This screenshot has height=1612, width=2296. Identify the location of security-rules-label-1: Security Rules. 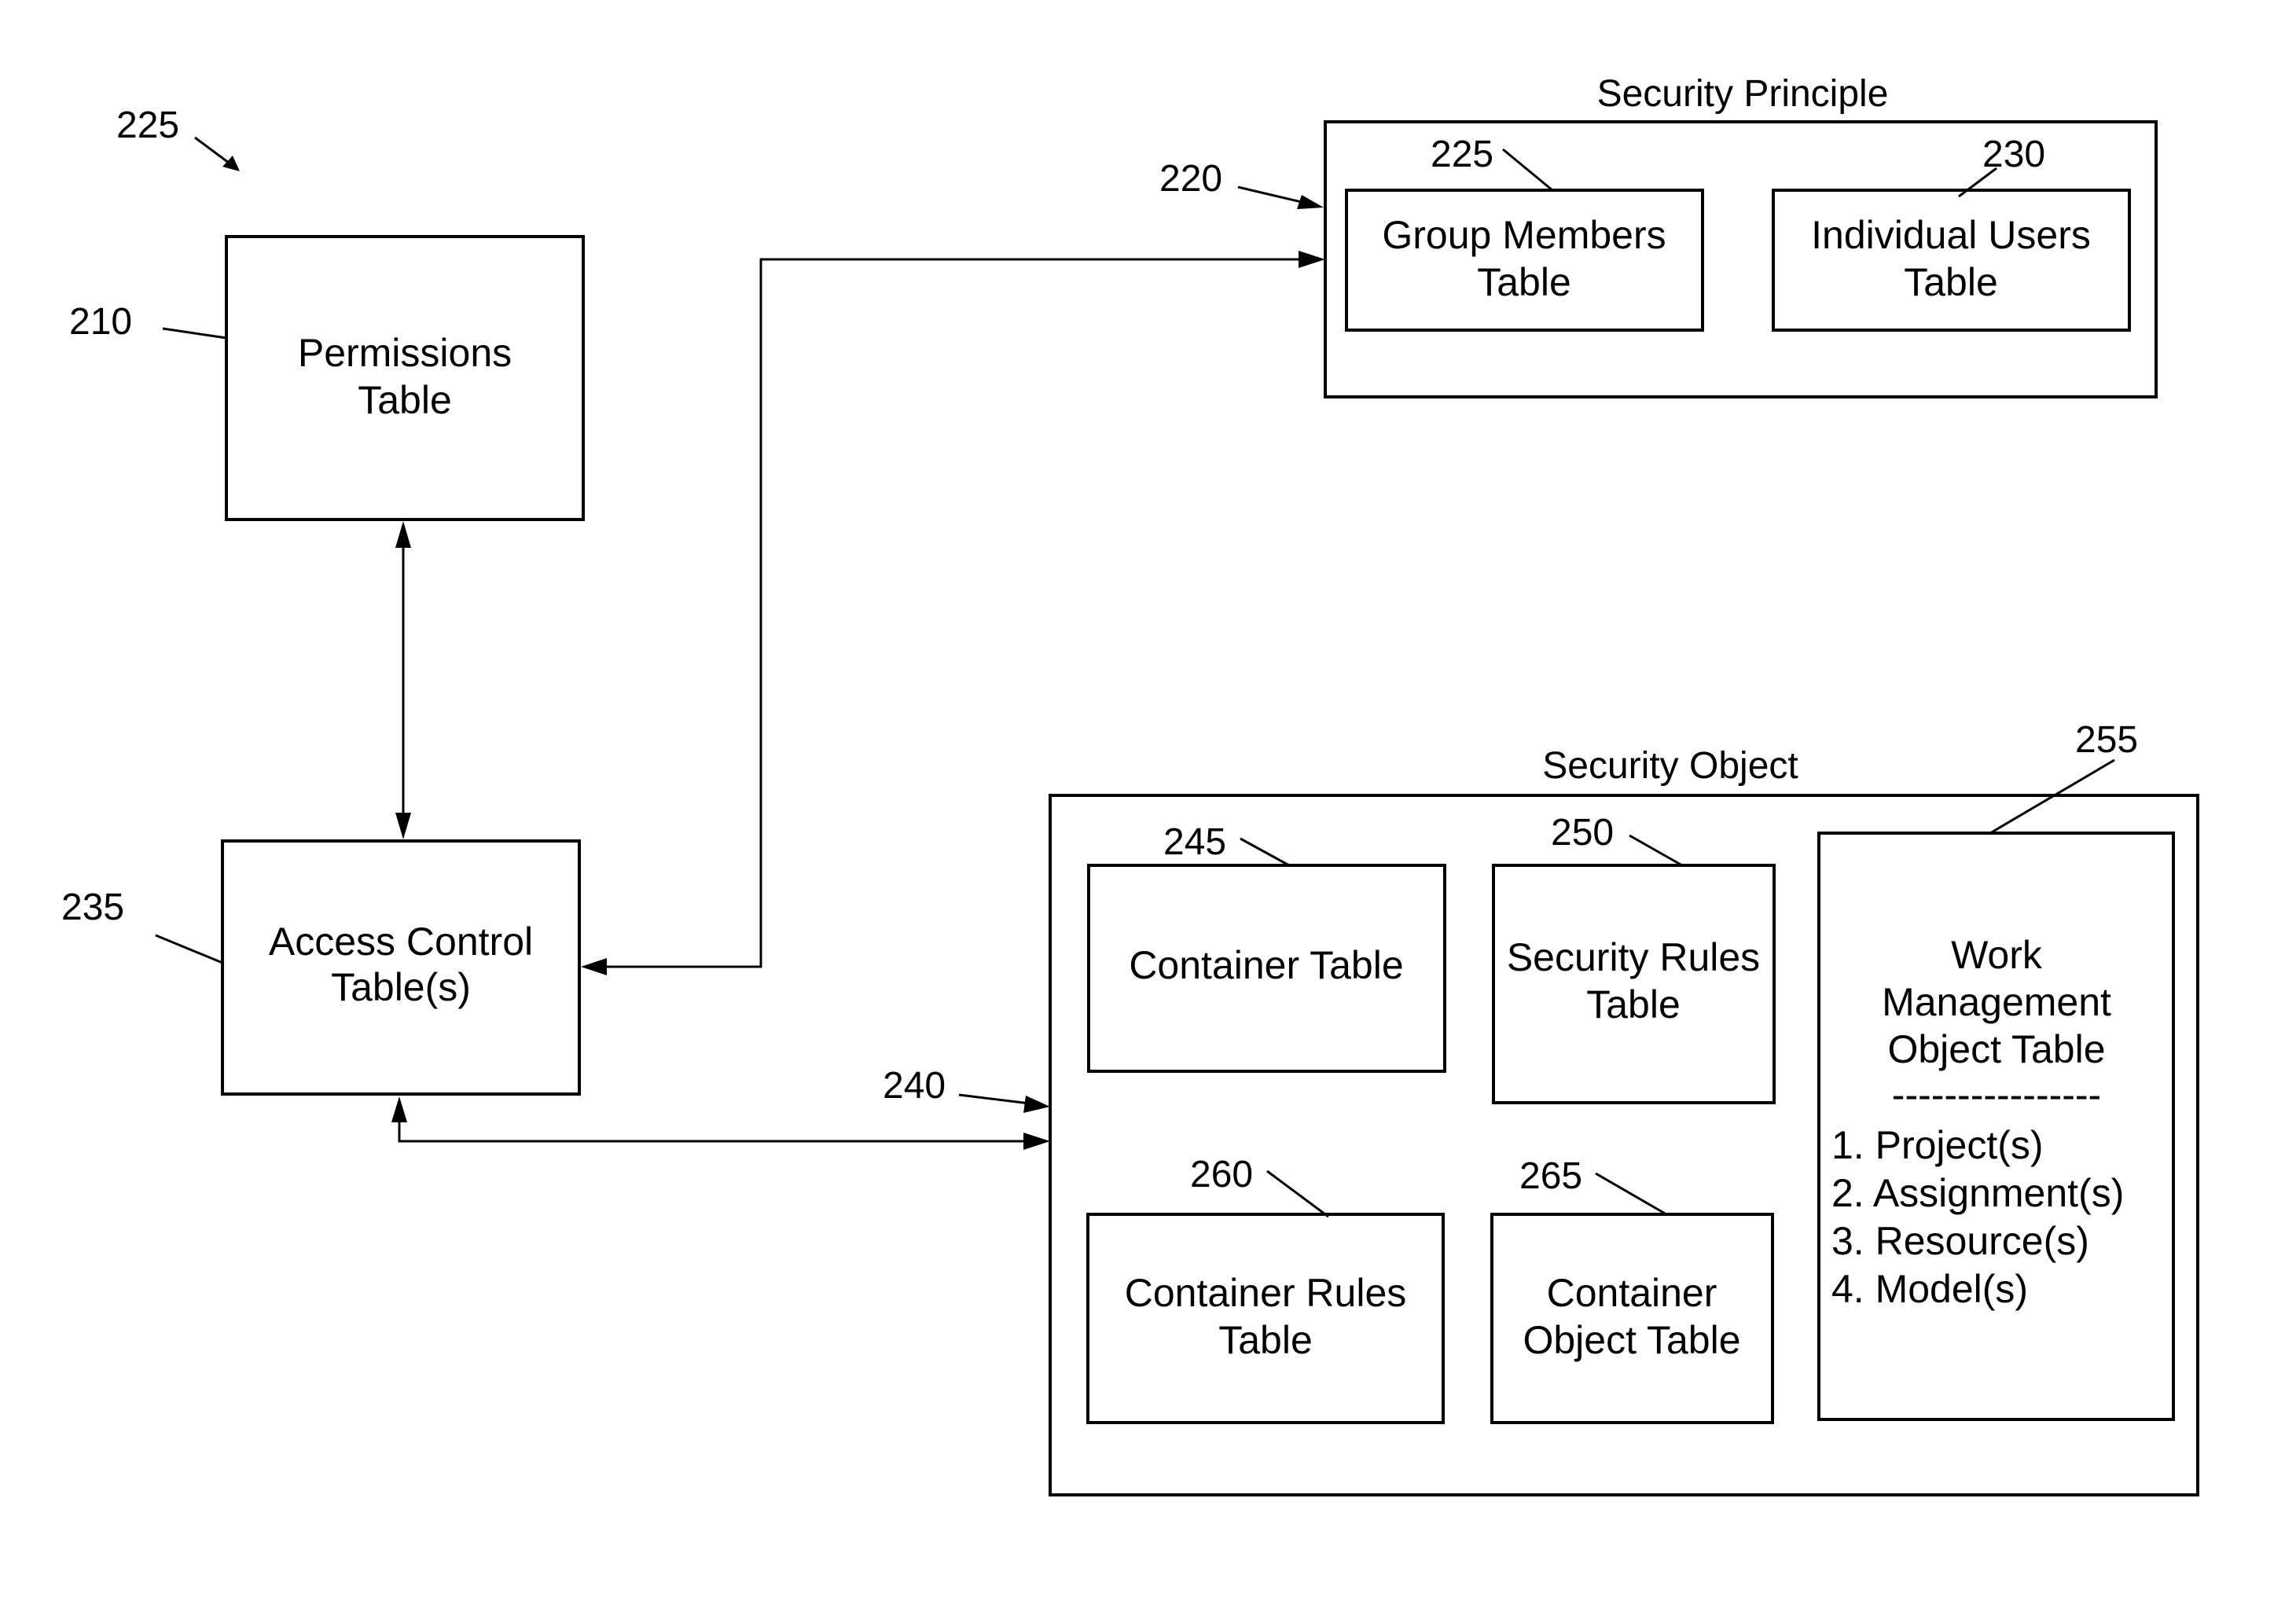
(1634, 957).